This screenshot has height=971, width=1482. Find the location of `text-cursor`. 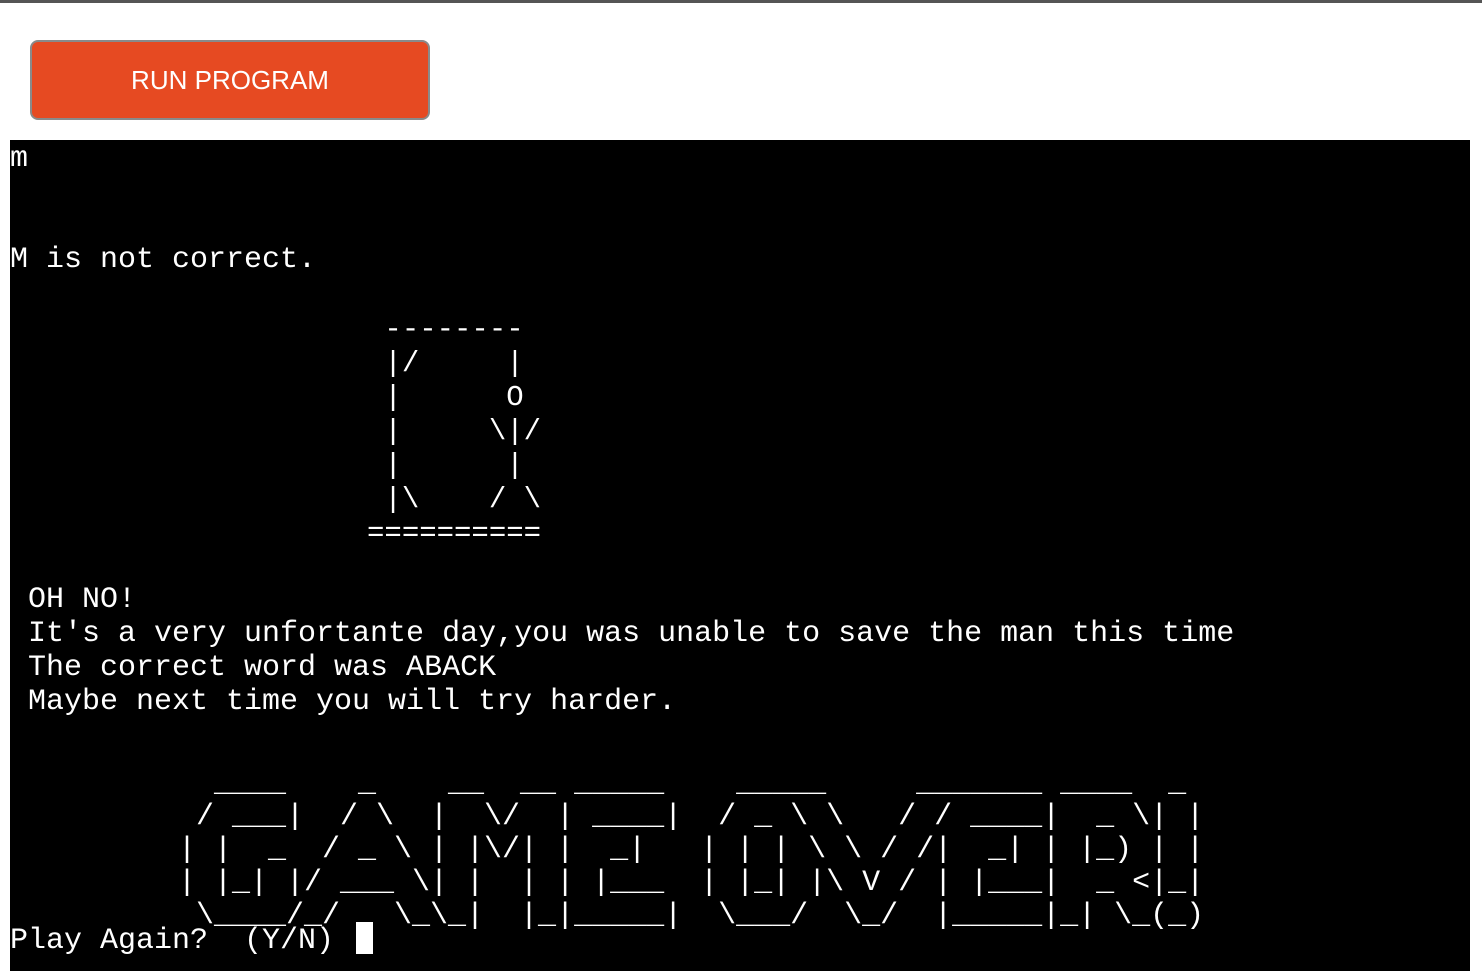

text-cursor is located at coordinates (365, 938).